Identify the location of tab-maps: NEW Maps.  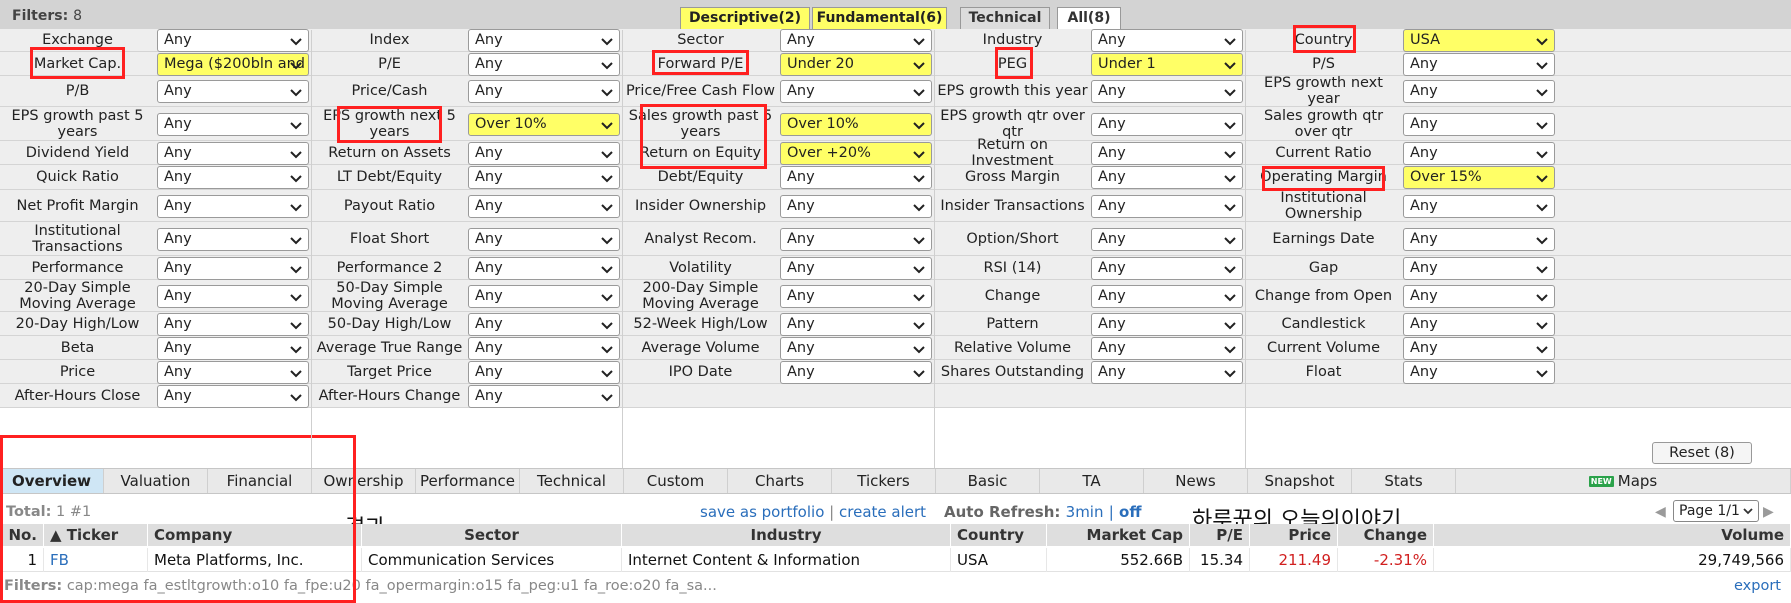
(1623, 481).